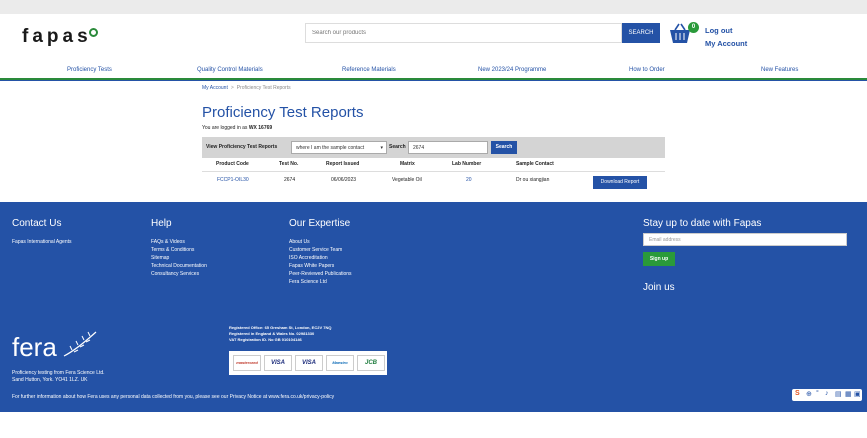 This screenshot has height=438, width=867. I want to click on nav-divider-blue, so click(433, 80).